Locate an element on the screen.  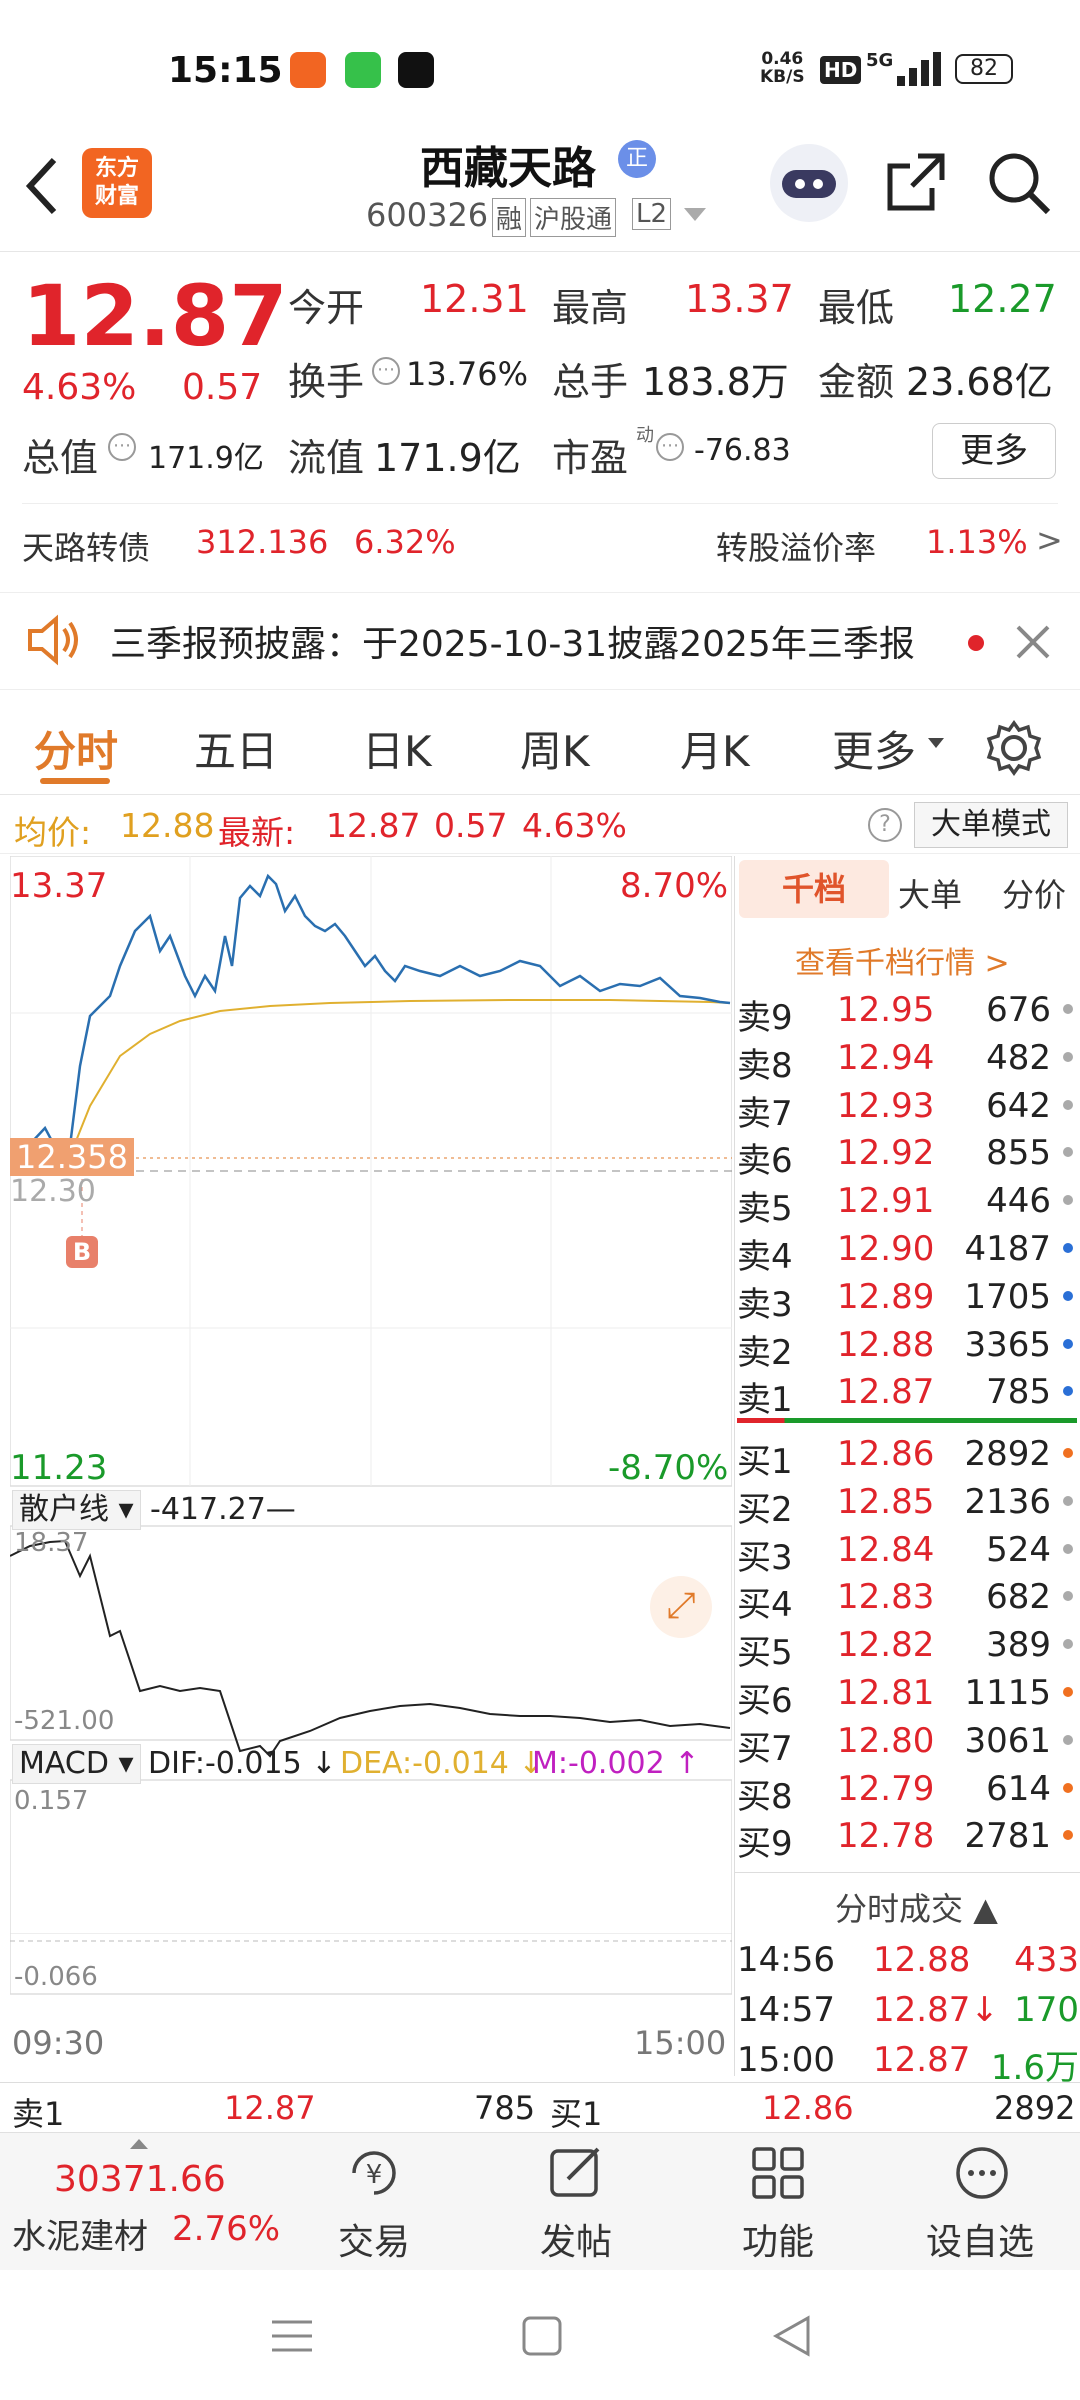
stock-code: 600326 is located at coordinates (427, 215).